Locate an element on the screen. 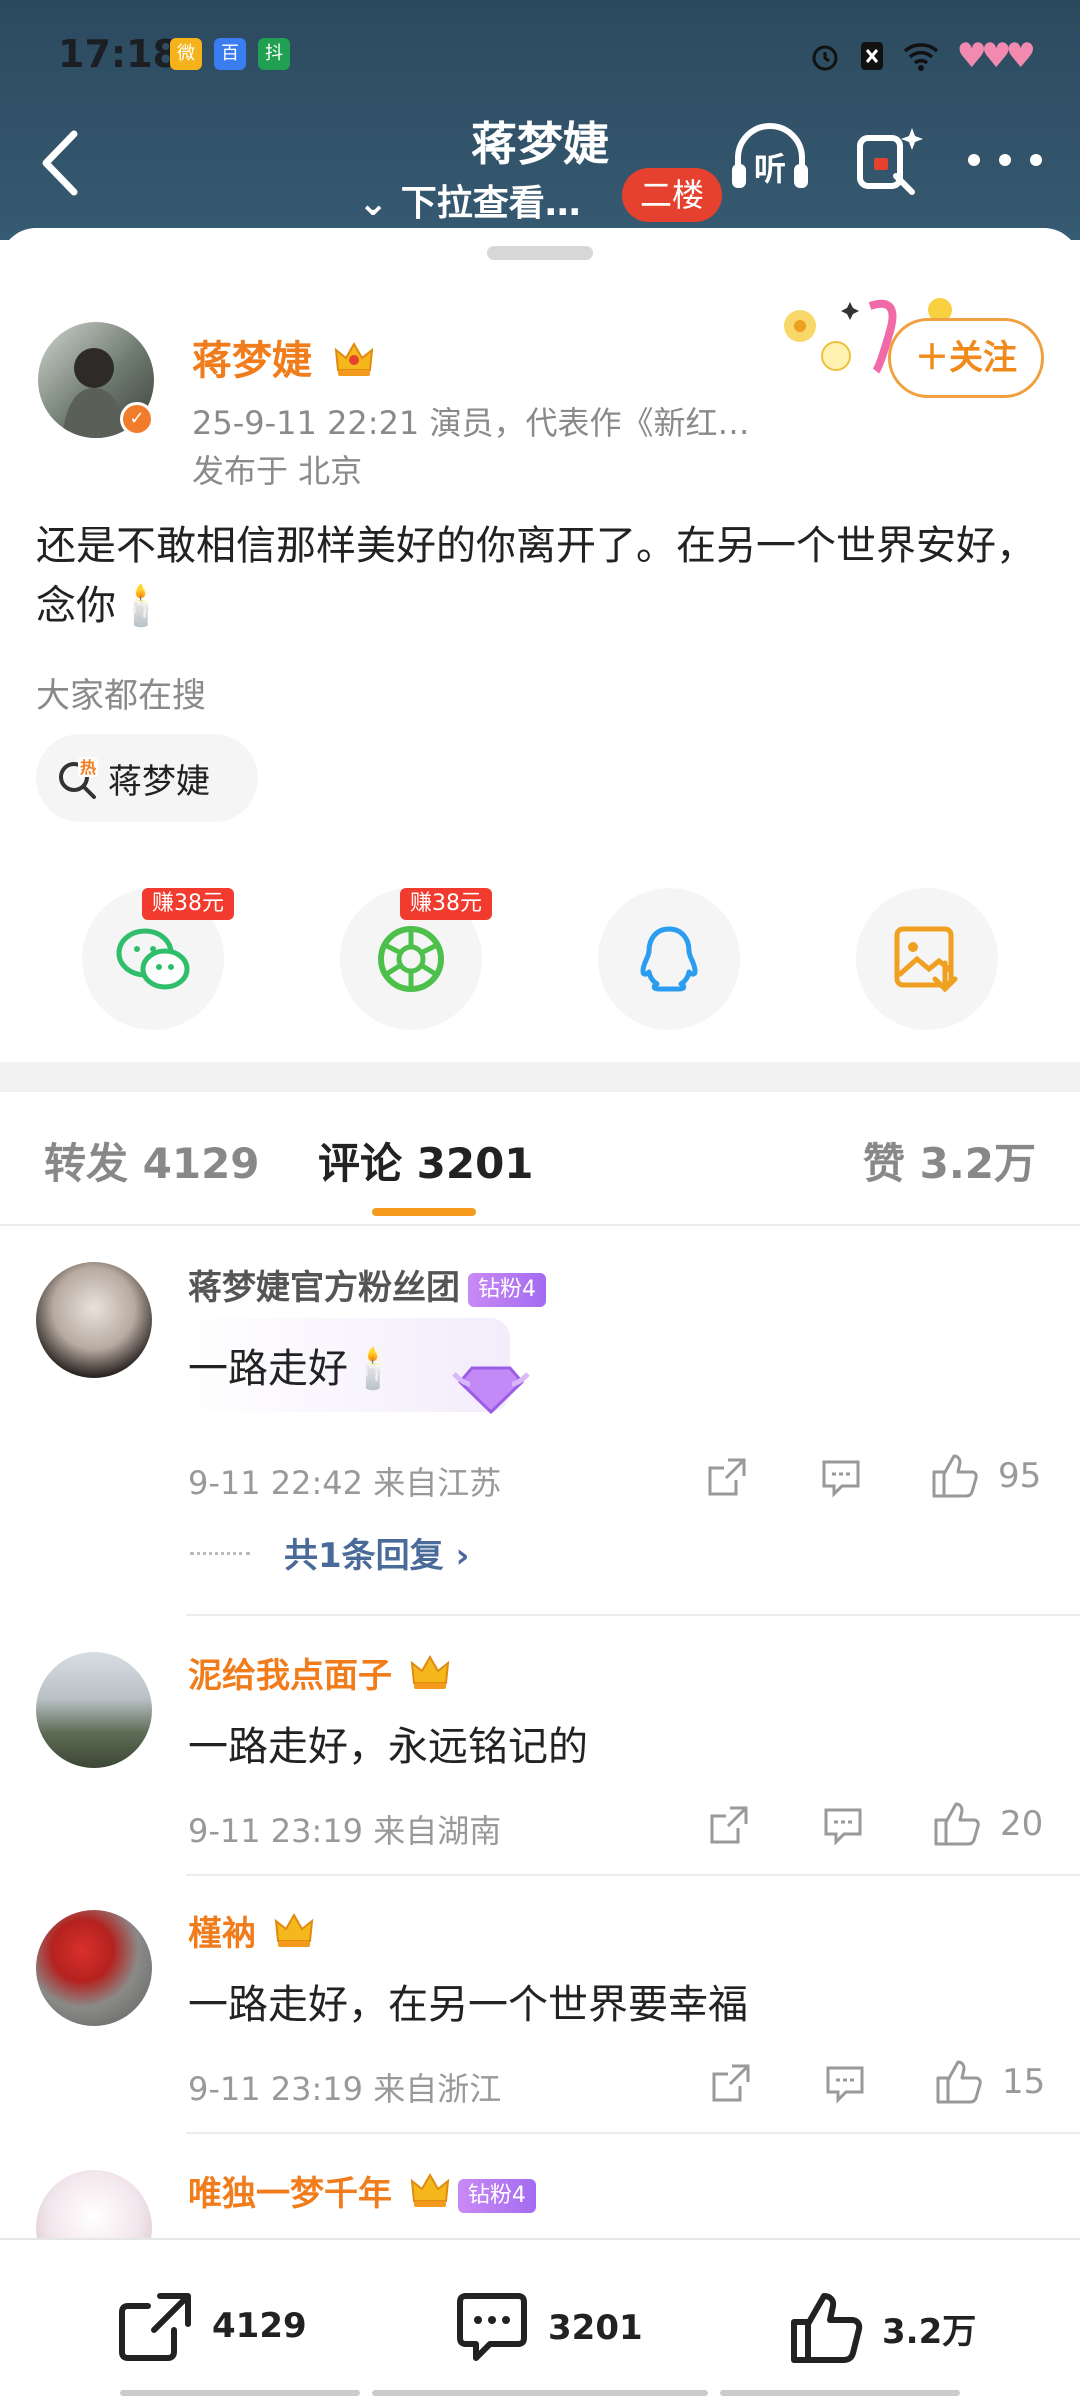  status-right-icons: ♥♥♥ is located at coordinates (922, 56).